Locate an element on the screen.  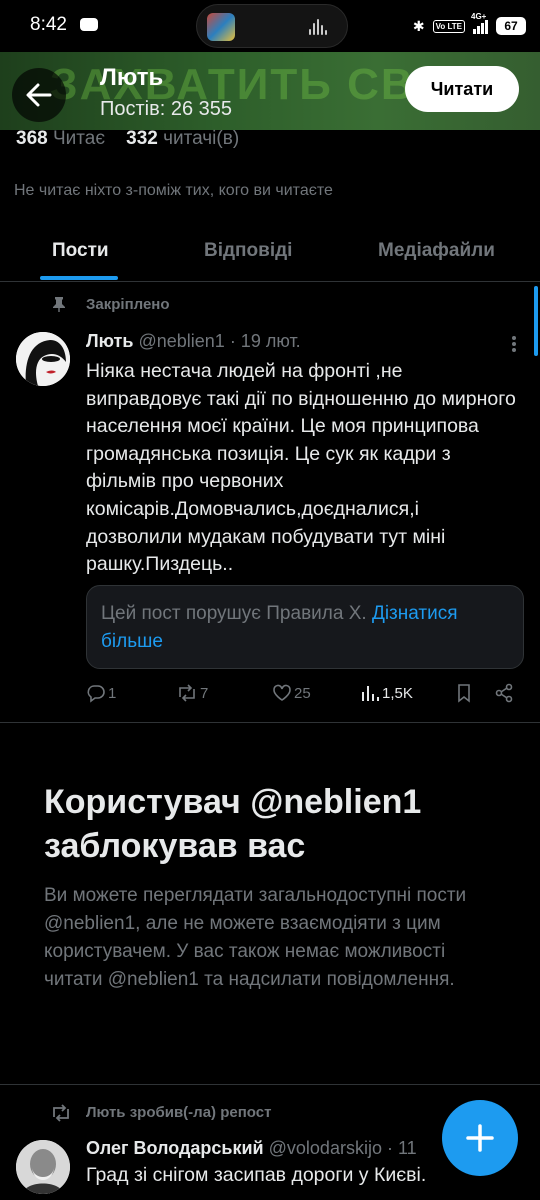
repost-button: 7 is located at coordinates (192, 693).